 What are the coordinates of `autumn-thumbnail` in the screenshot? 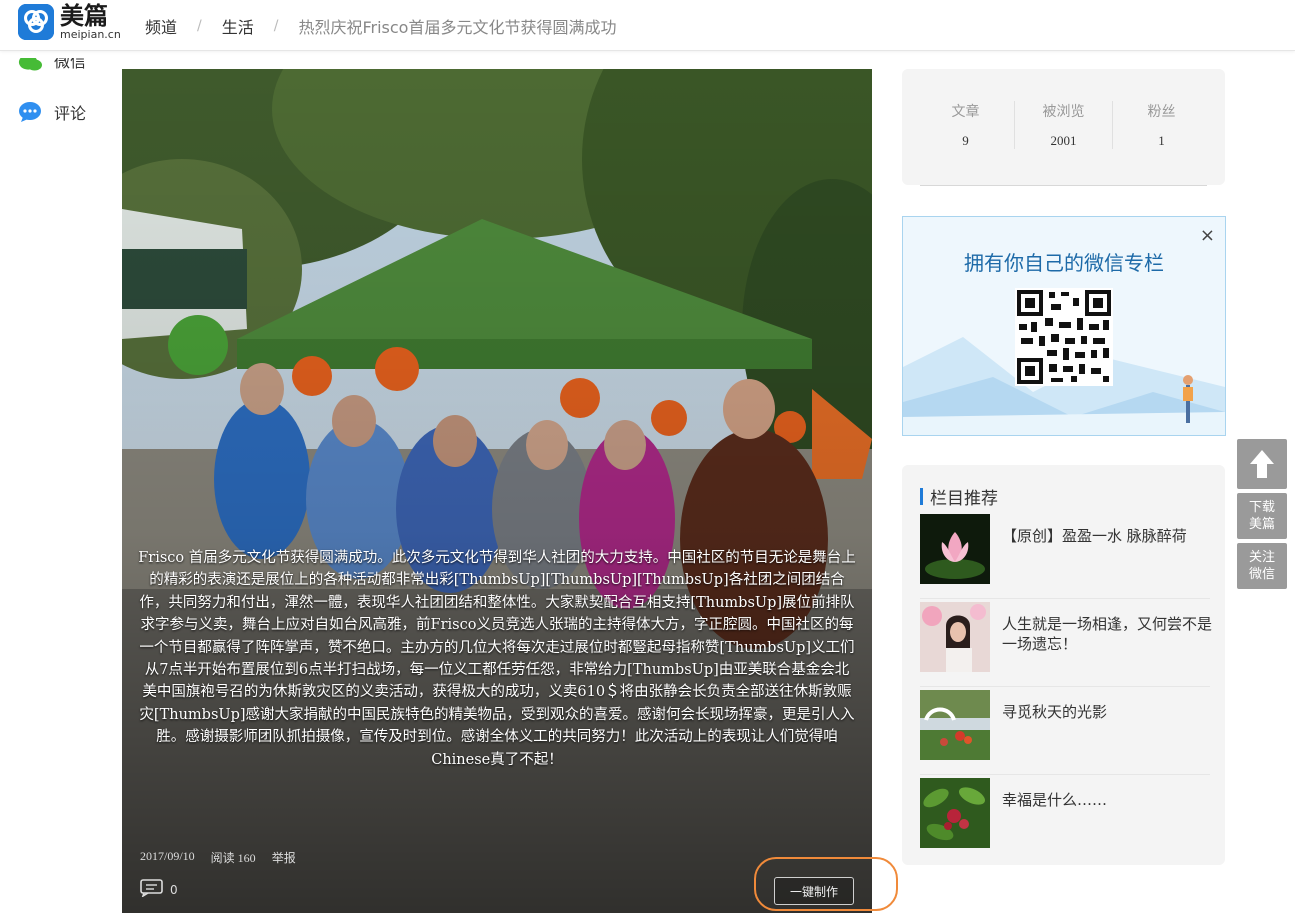 It's located at (955, 725).